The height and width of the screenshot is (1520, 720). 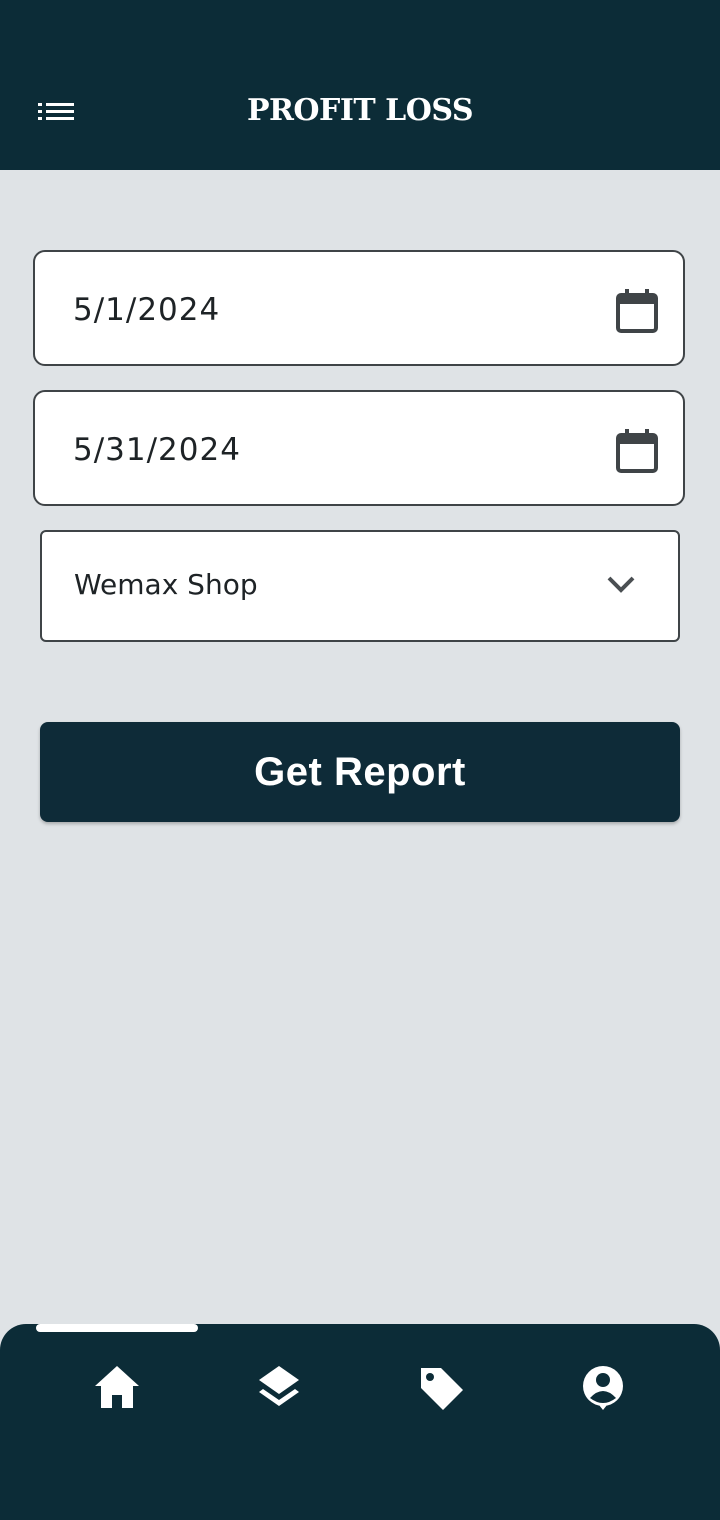 What do you see at coordinates (147, 310) in the screenshot?
I see `start-date-value: 5/1/2024` at bounding box center [147, 310].